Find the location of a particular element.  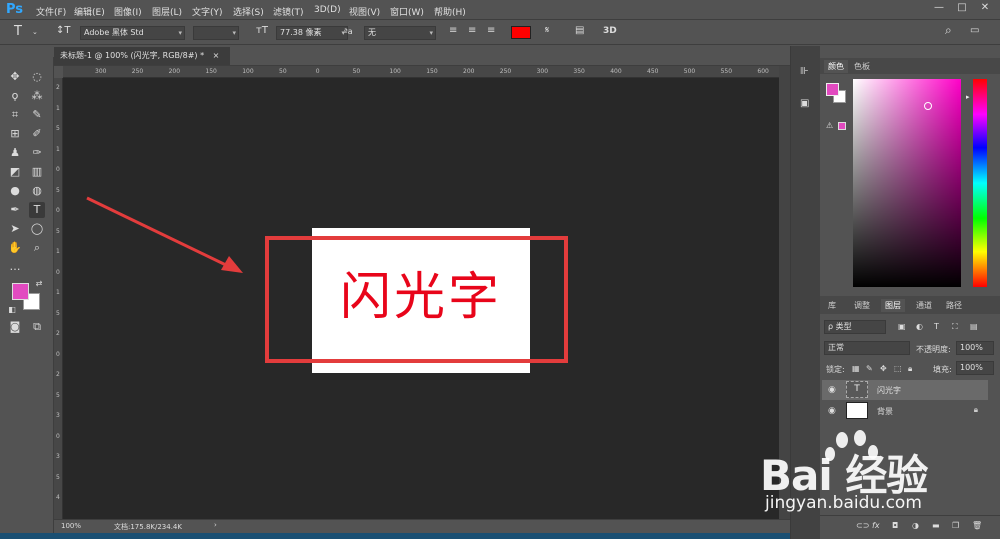

character-panel-icon: ▤ is located at coordinates (579, 30).